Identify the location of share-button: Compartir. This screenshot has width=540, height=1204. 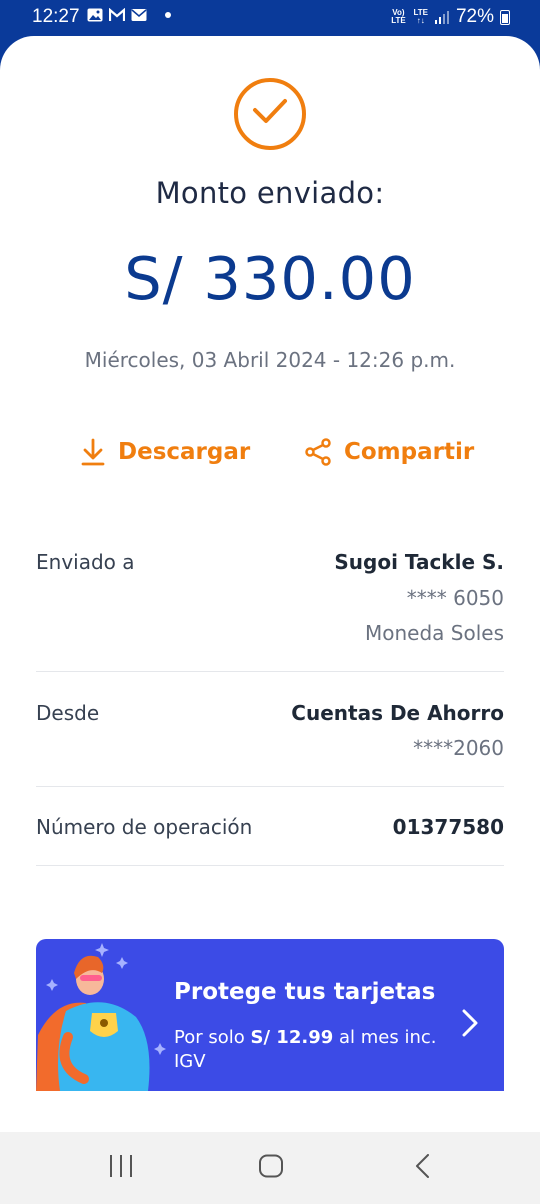
(389, 452).